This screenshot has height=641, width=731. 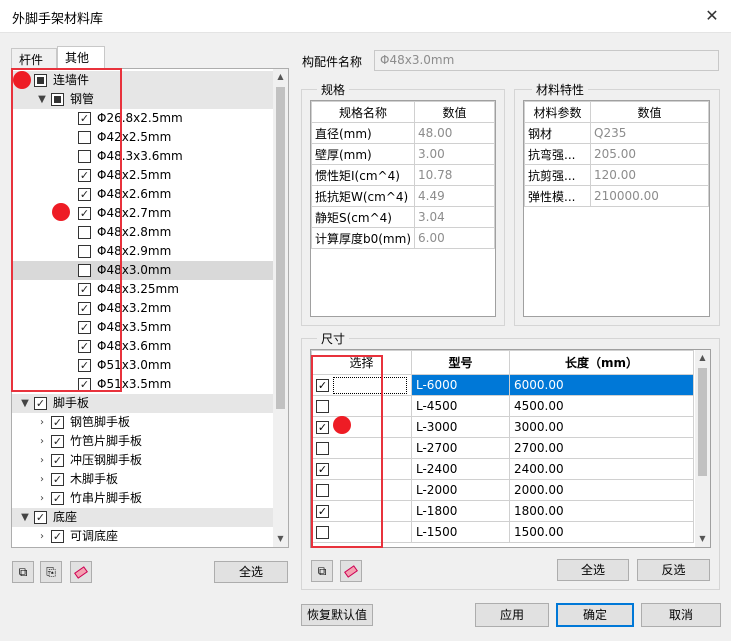 What do you see at coordinates (143, 251) in the screenshot?
I see `tree-item-row: Φ48x2.9mm` at bounding box center [143, 251].